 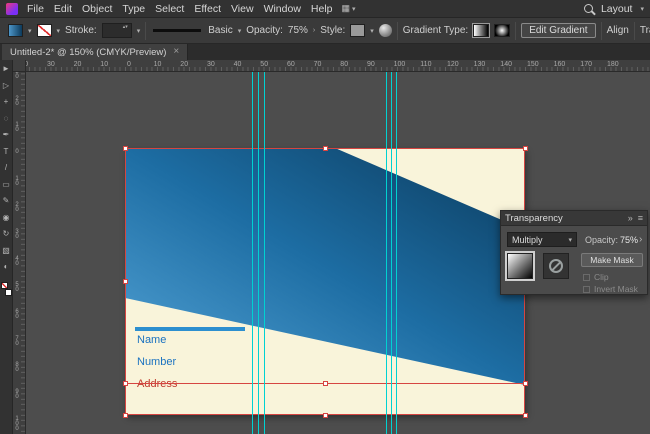 I want to click on ruler-label: 170, so click(x=586, y=64).